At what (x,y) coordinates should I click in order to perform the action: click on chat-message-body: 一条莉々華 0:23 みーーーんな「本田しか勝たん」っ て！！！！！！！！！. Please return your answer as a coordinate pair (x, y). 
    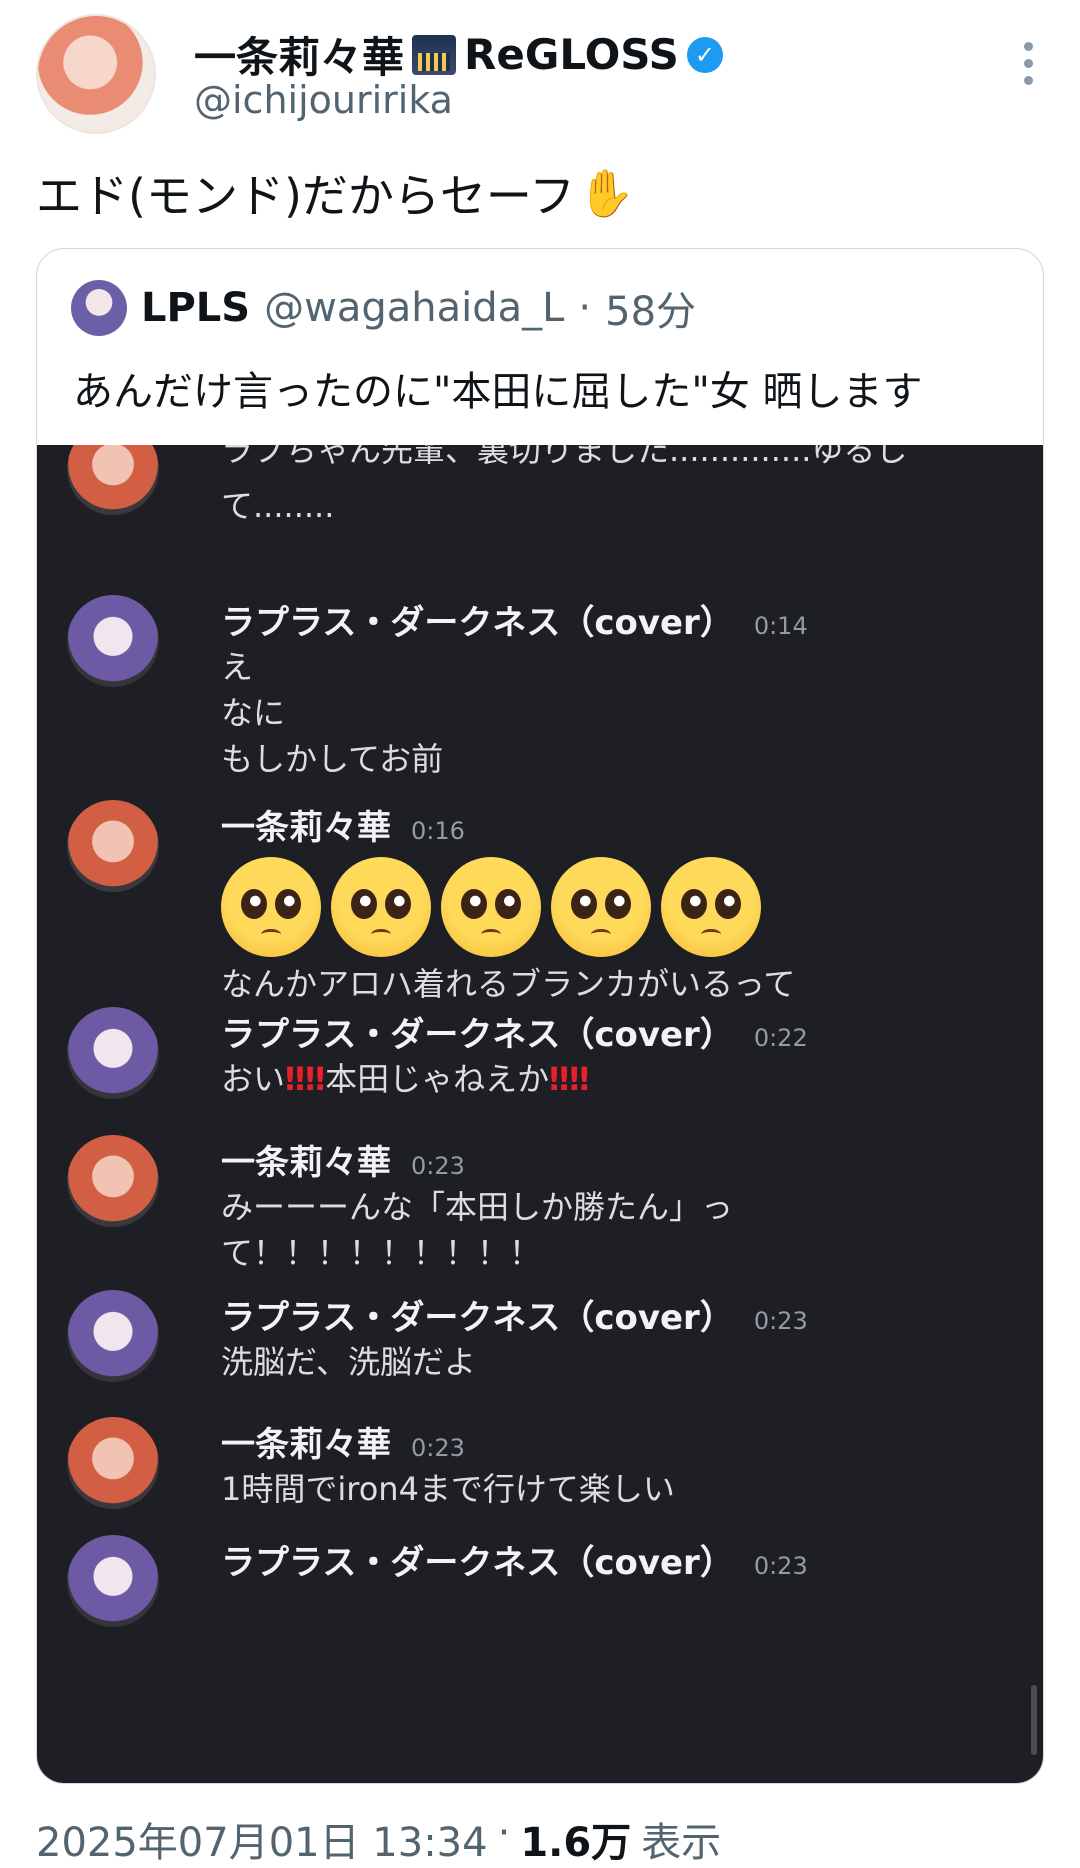
    Looking at the image, I should click on (611, 1205).